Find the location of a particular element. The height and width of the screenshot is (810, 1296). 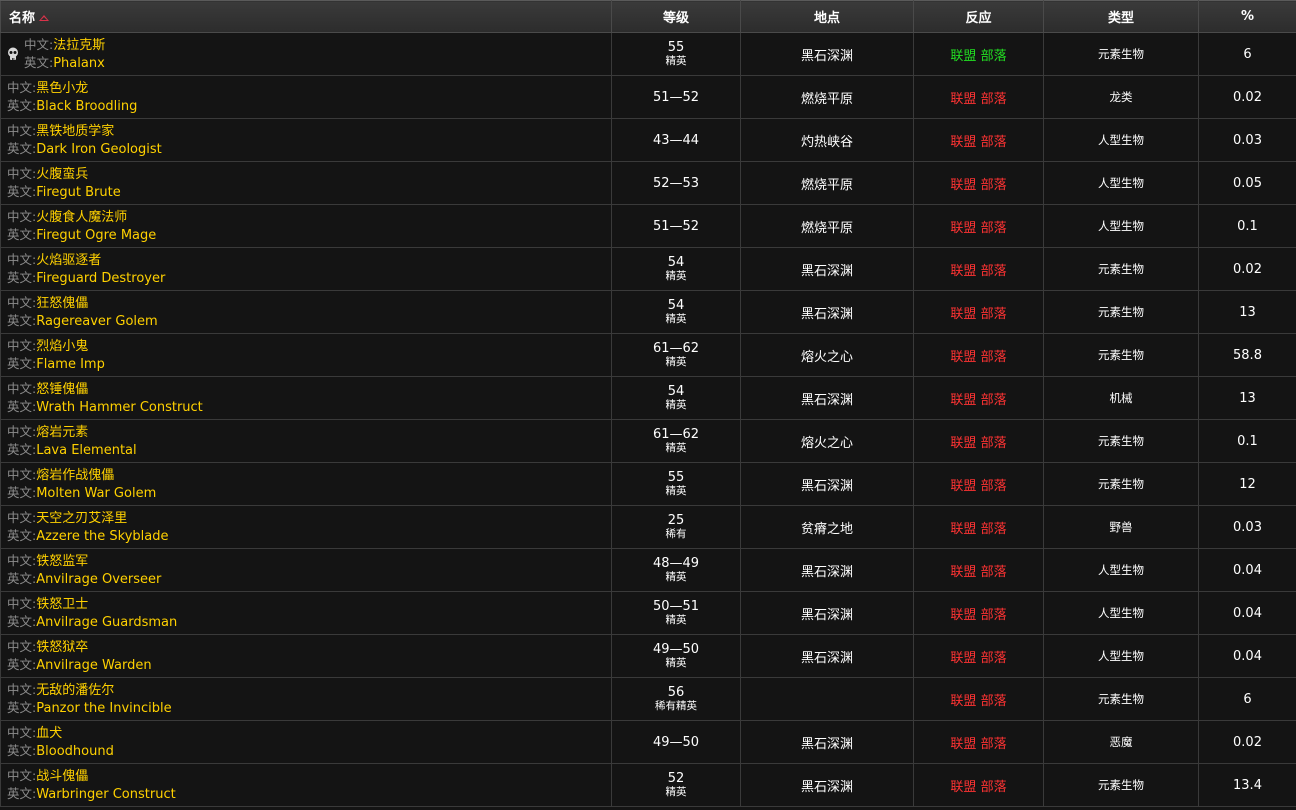

cn-name-link: 火腹蛮兵 is located at coordinates (62, 174).